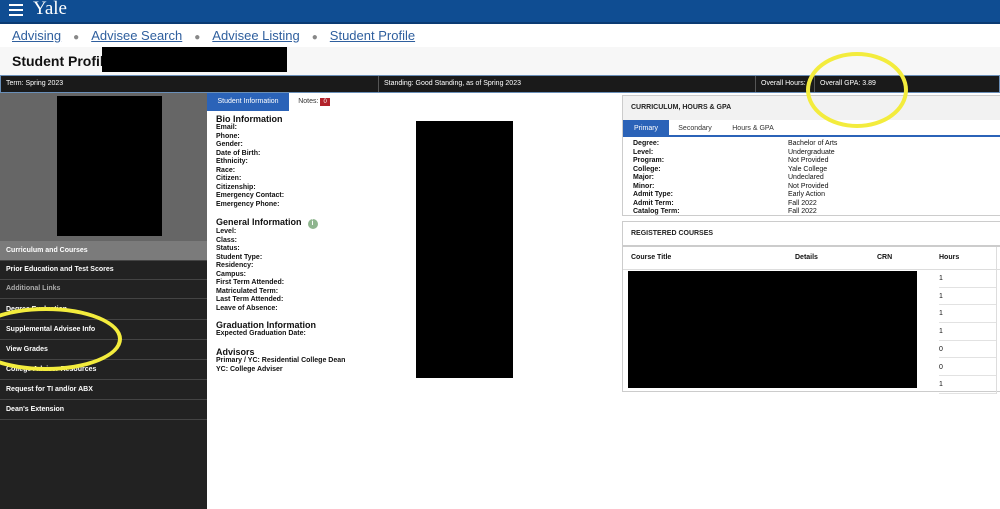  Describe the element at coordinates (325, 102) in the screenshot. I see `notes-count-badge: 0` at that location.